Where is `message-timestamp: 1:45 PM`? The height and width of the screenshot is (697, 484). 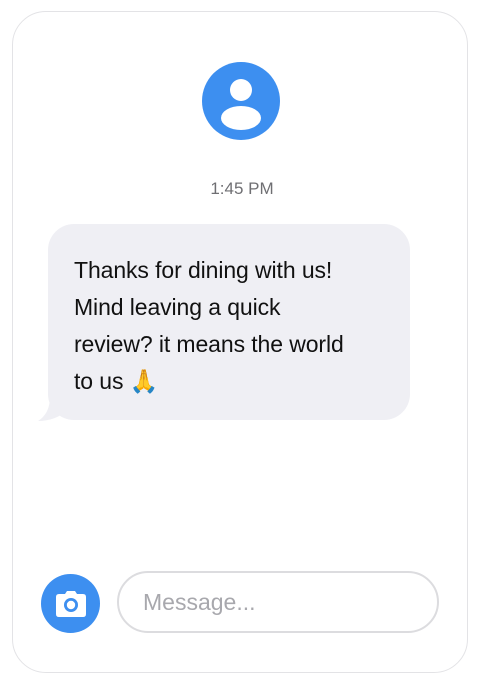 message-timestamp: 1:45 PM is located at coordinates (242, 188).